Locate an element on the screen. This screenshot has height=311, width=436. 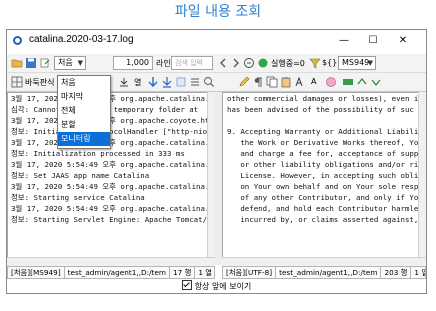
arrow-down-end-icon is located at coordinates (167, 82).